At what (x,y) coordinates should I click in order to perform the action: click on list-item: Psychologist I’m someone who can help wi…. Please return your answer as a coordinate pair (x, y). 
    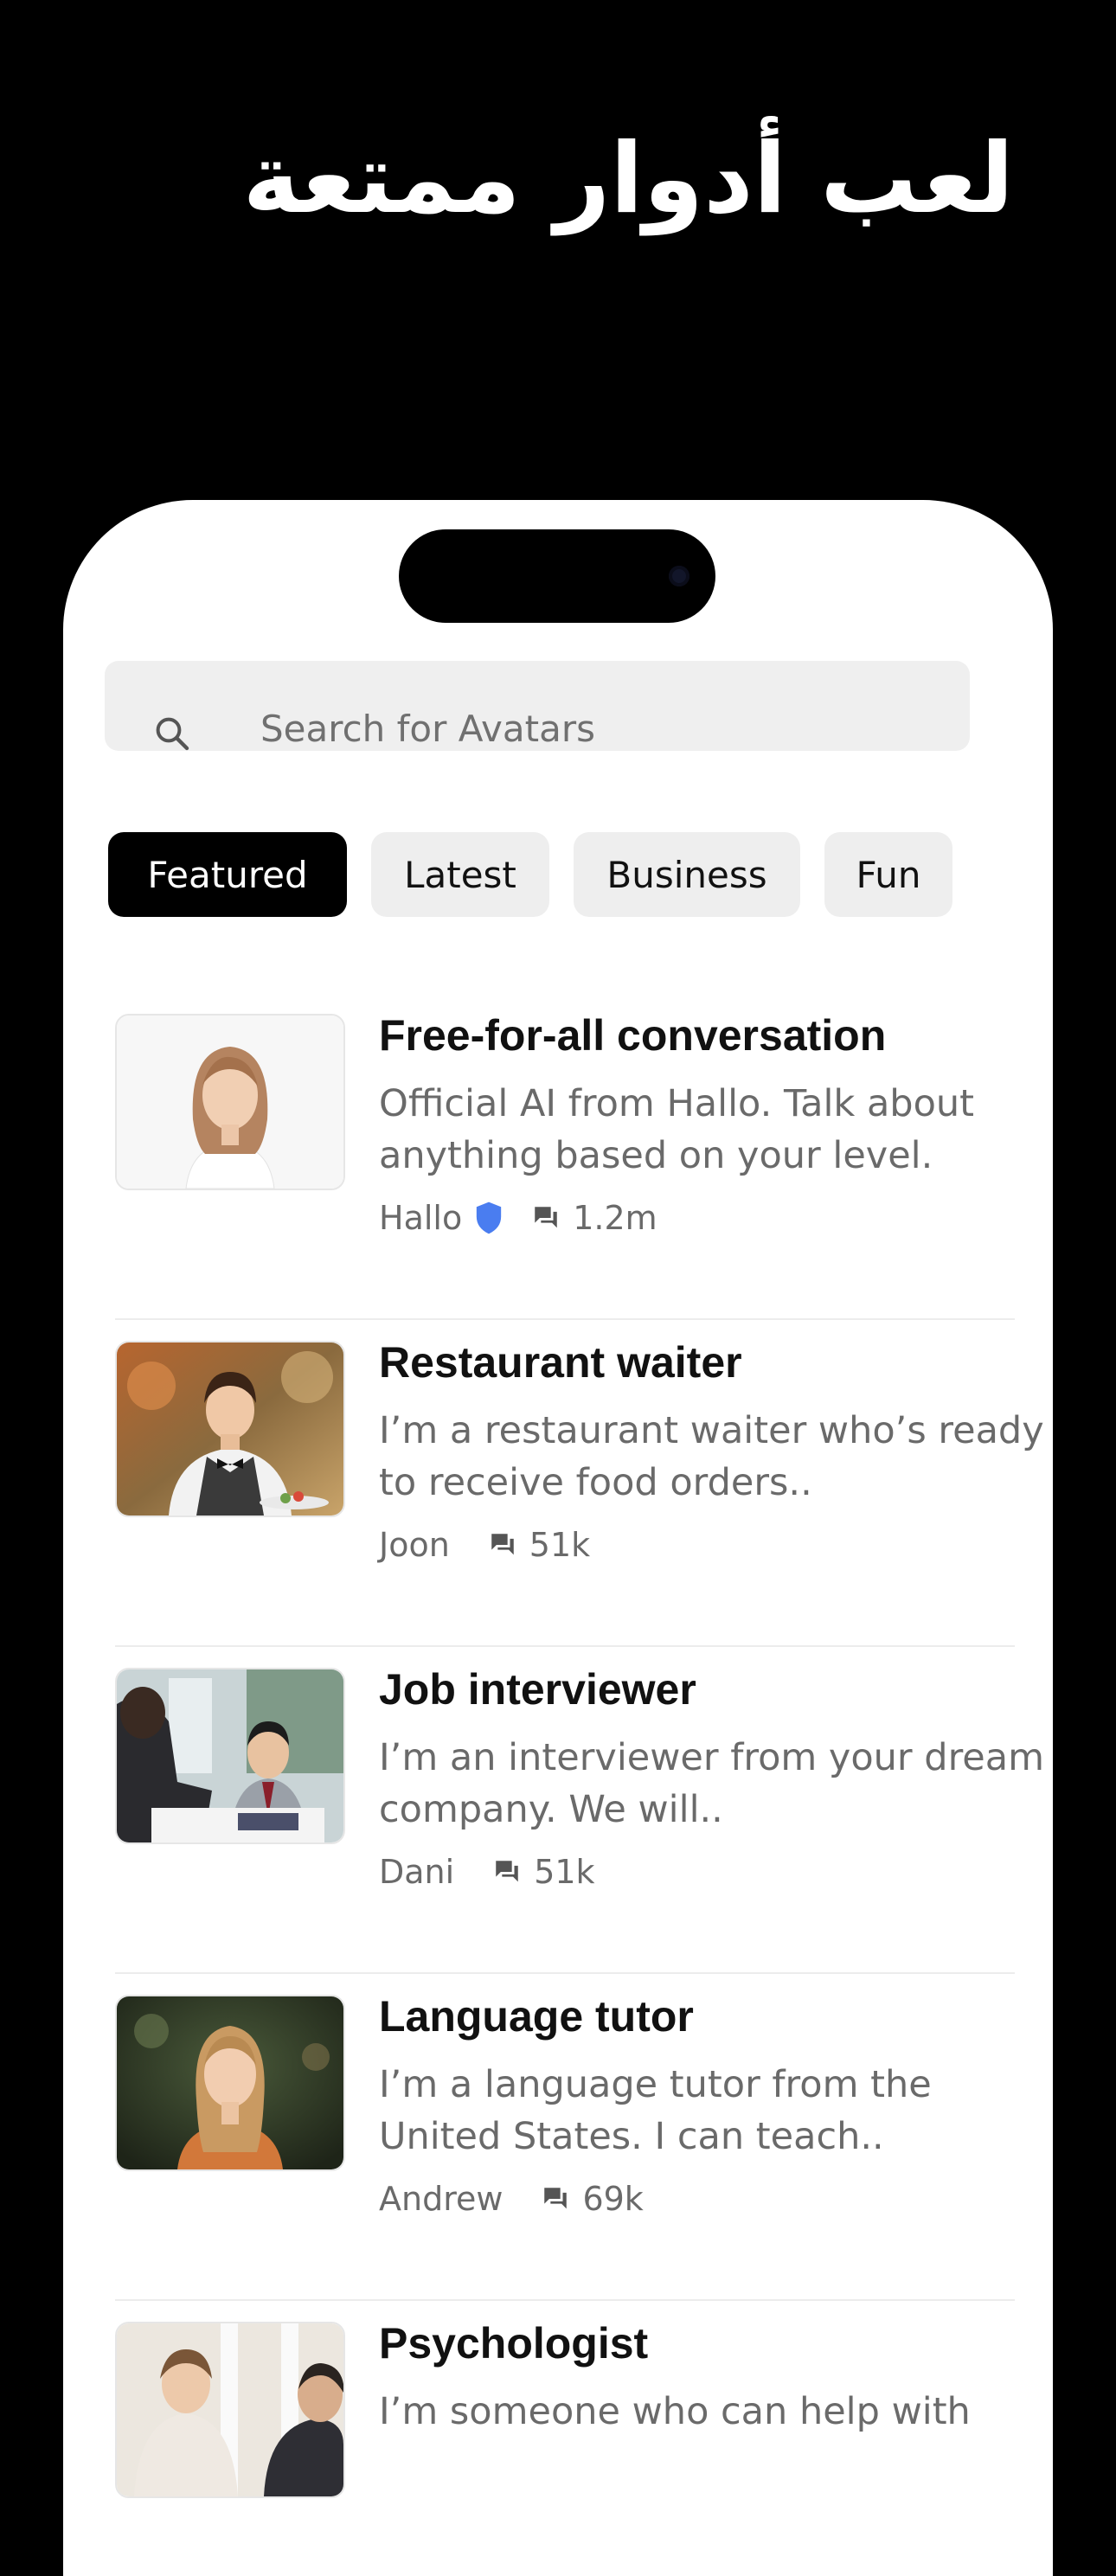
    Looking at the image, I should click on (565, 2438).